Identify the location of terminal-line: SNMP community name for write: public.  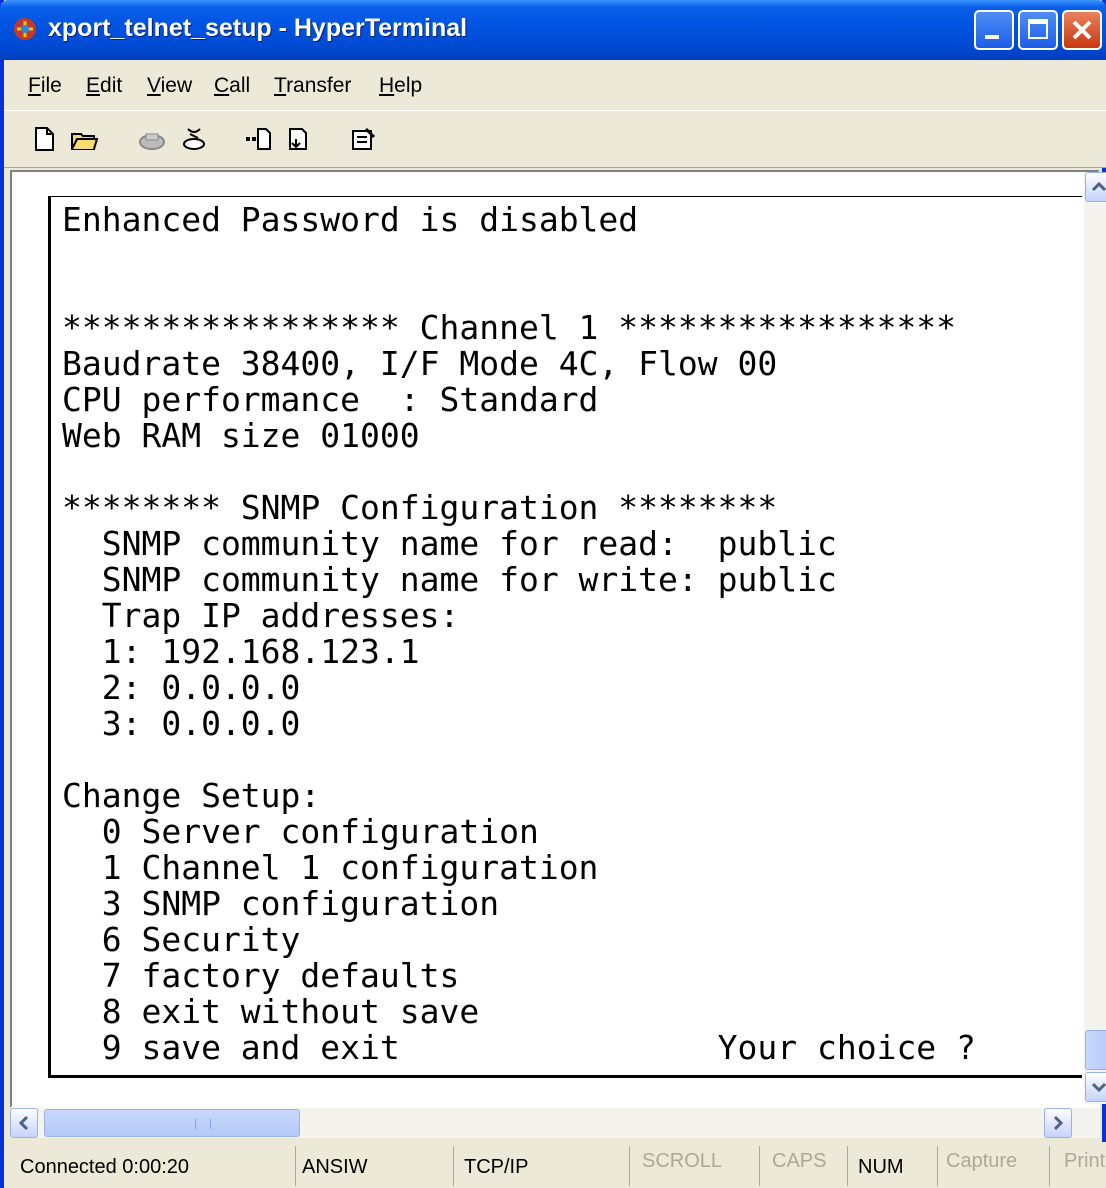
(449, 579).